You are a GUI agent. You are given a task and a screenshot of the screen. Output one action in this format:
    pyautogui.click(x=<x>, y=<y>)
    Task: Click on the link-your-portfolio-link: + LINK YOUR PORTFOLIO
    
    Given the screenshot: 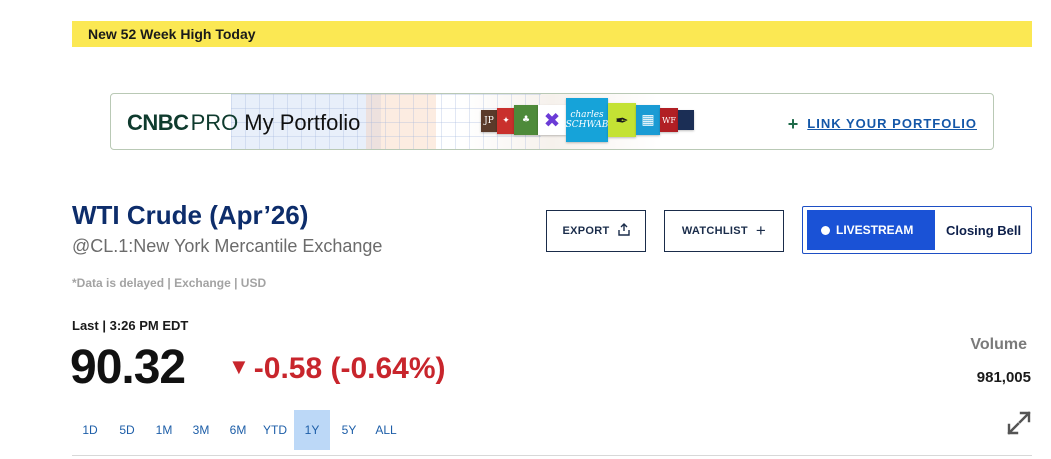 What is the action you would take?
    pyautogui.click(x=882, y=124)
    